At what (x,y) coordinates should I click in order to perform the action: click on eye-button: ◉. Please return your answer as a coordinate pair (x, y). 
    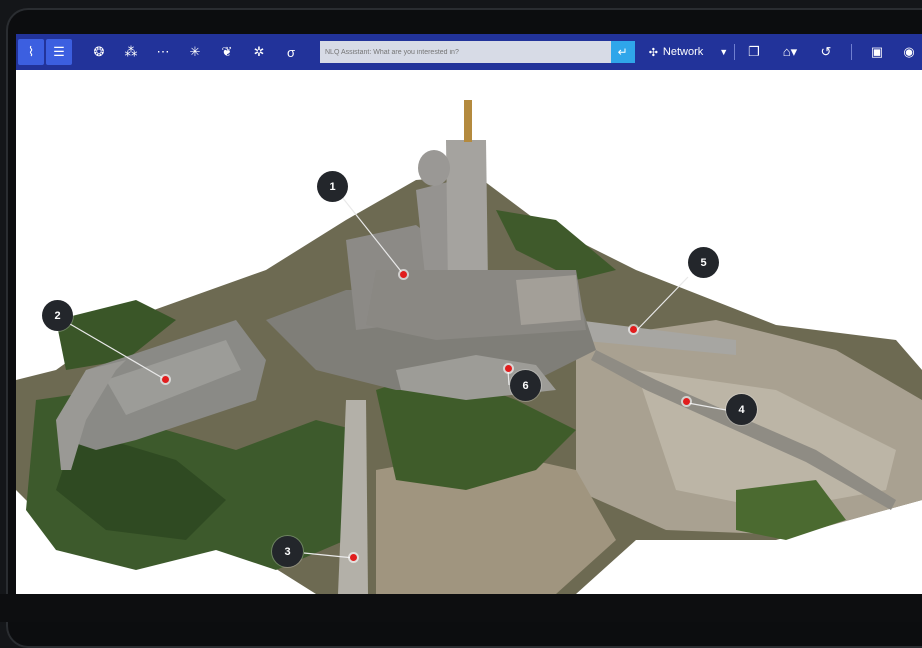
    Looking at the image, I should click on (909, 52).